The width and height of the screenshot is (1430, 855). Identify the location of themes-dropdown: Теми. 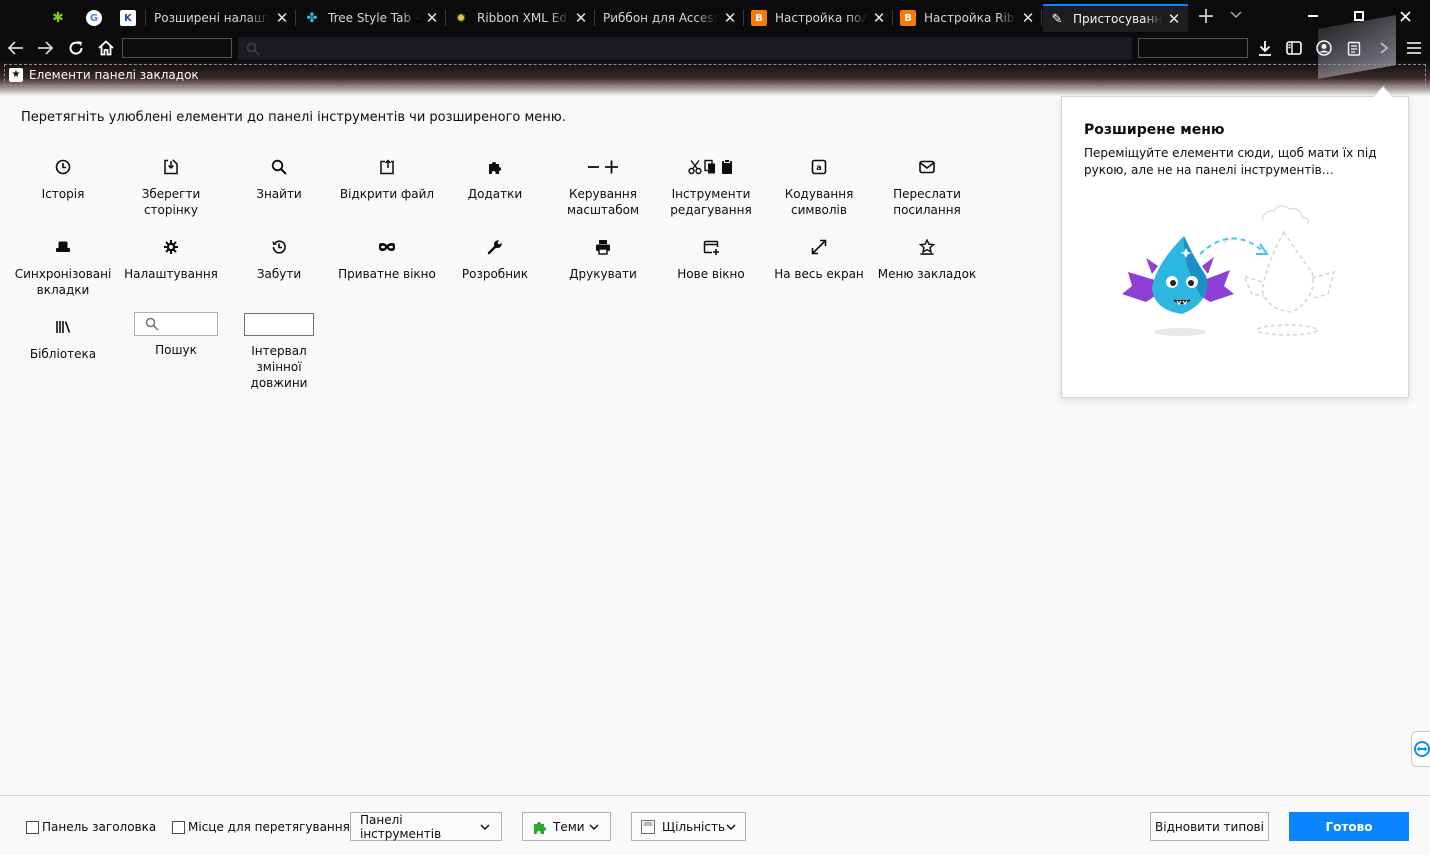
(566, 826).